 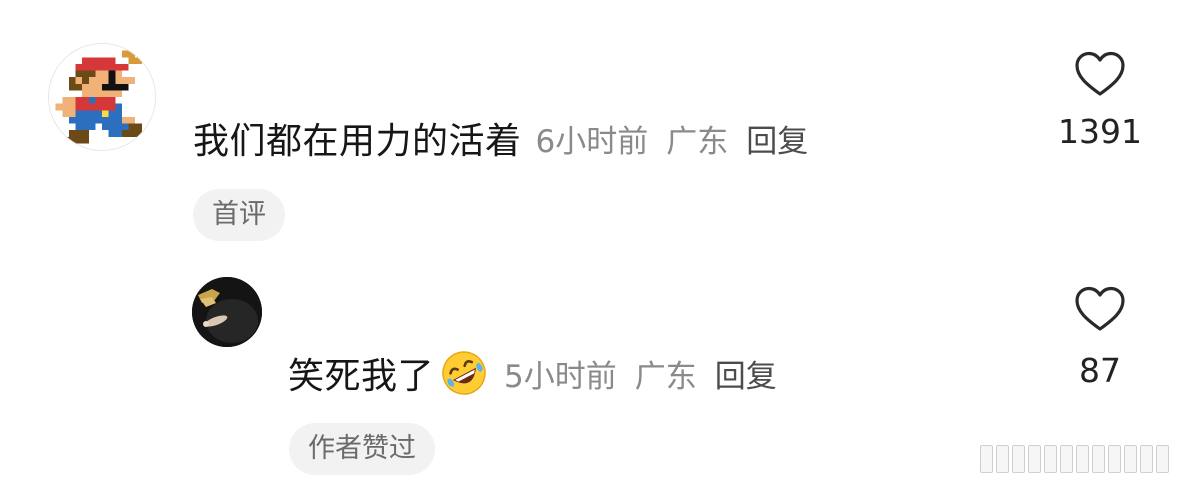 I want to click on reply-comment-location: 广东, so click(x=665, y=376).